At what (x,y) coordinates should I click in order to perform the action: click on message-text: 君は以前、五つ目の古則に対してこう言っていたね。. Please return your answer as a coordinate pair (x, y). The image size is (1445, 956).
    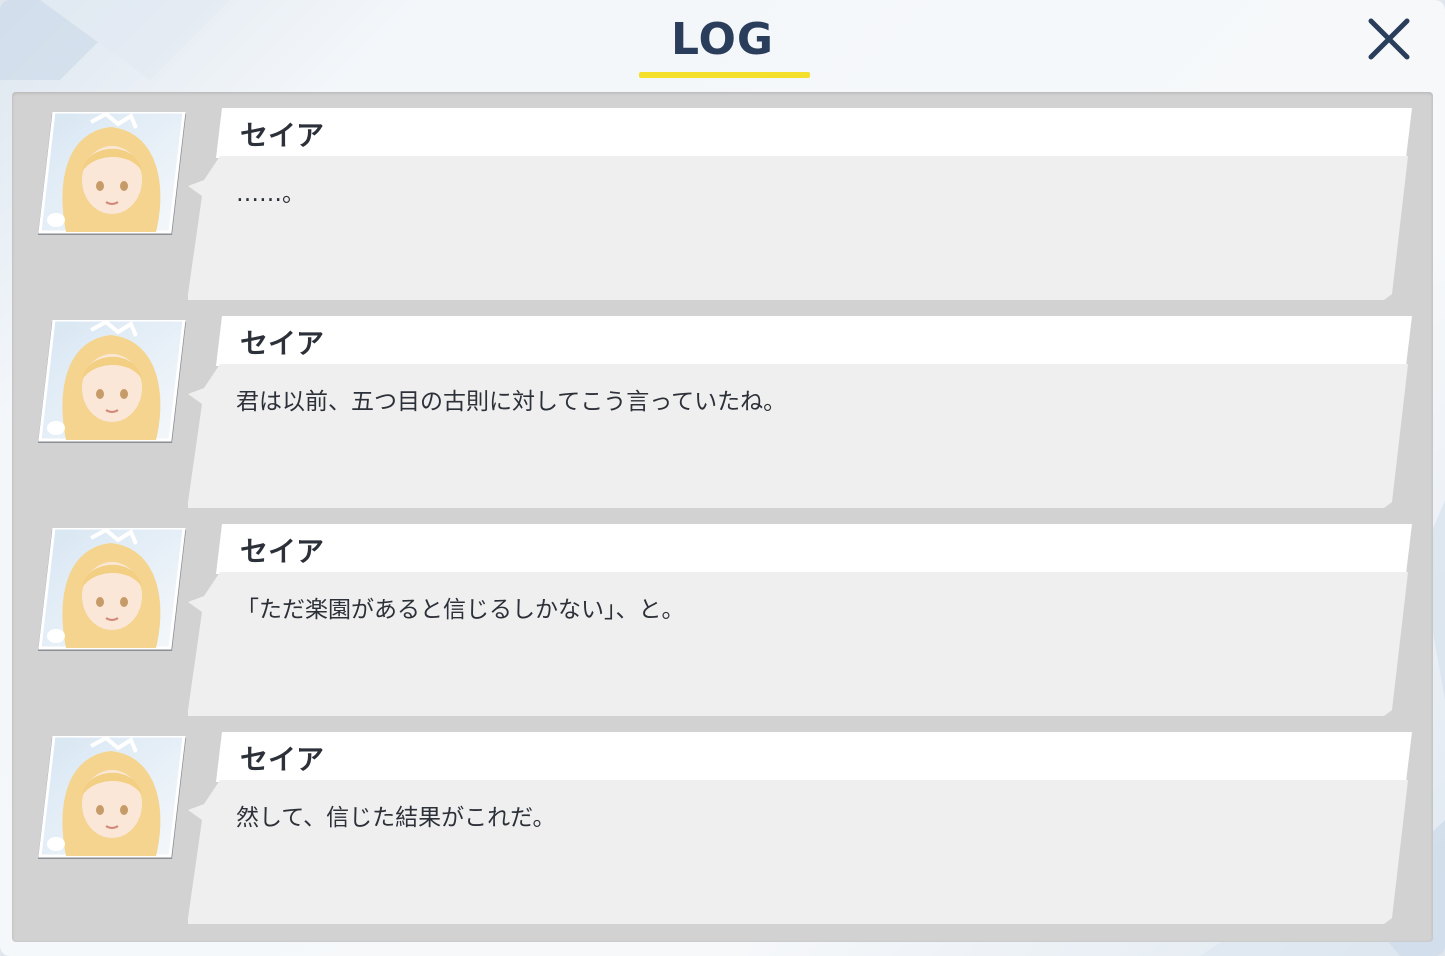
    Looking at the image, I should click on (511, 402).